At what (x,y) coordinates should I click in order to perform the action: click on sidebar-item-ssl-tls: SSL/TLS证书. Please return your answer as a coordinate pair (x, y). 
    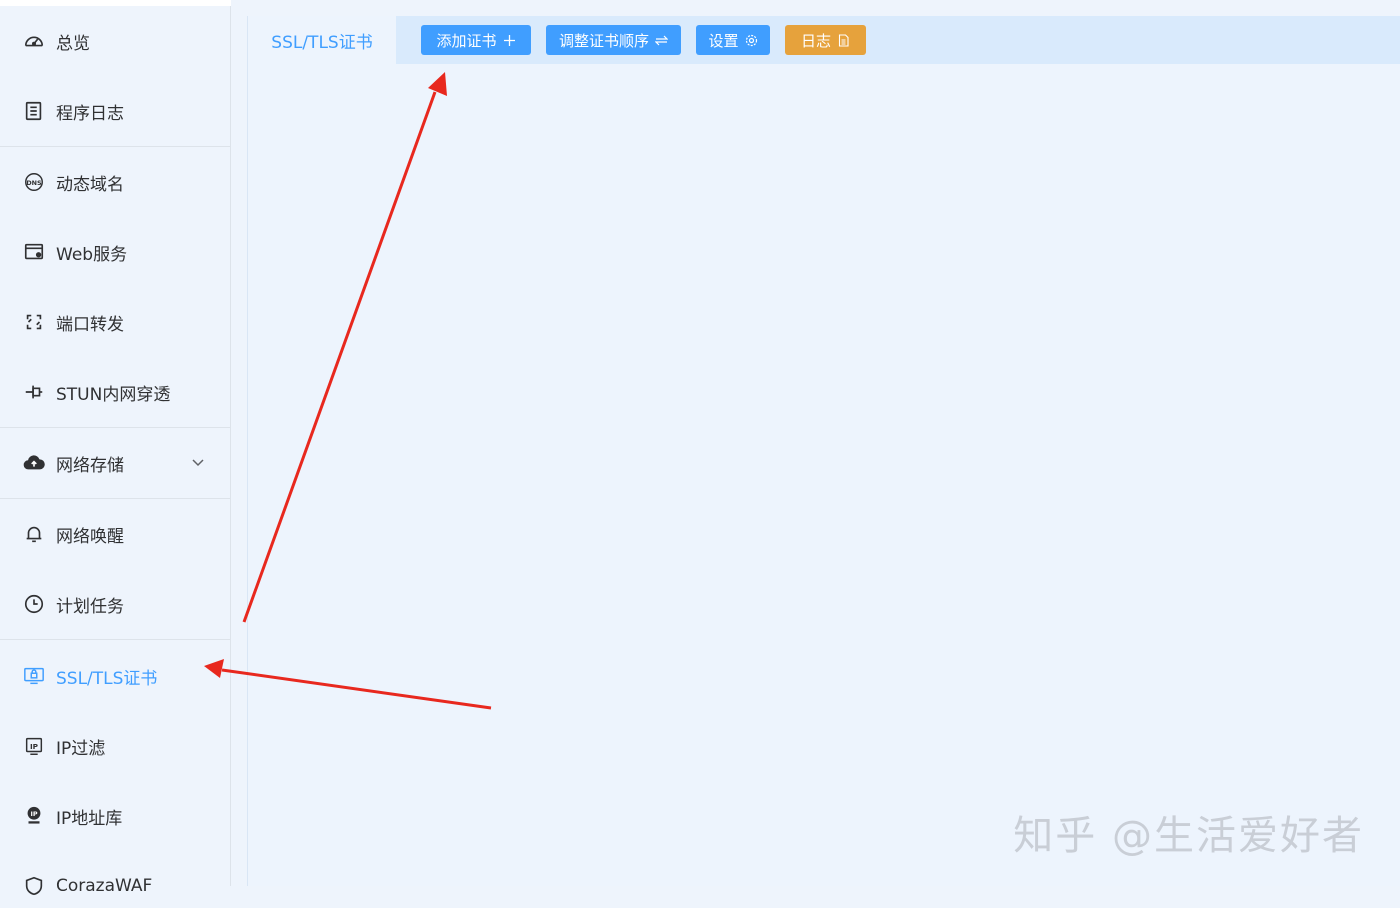
    Looking at the image, I should click on (115, 676).